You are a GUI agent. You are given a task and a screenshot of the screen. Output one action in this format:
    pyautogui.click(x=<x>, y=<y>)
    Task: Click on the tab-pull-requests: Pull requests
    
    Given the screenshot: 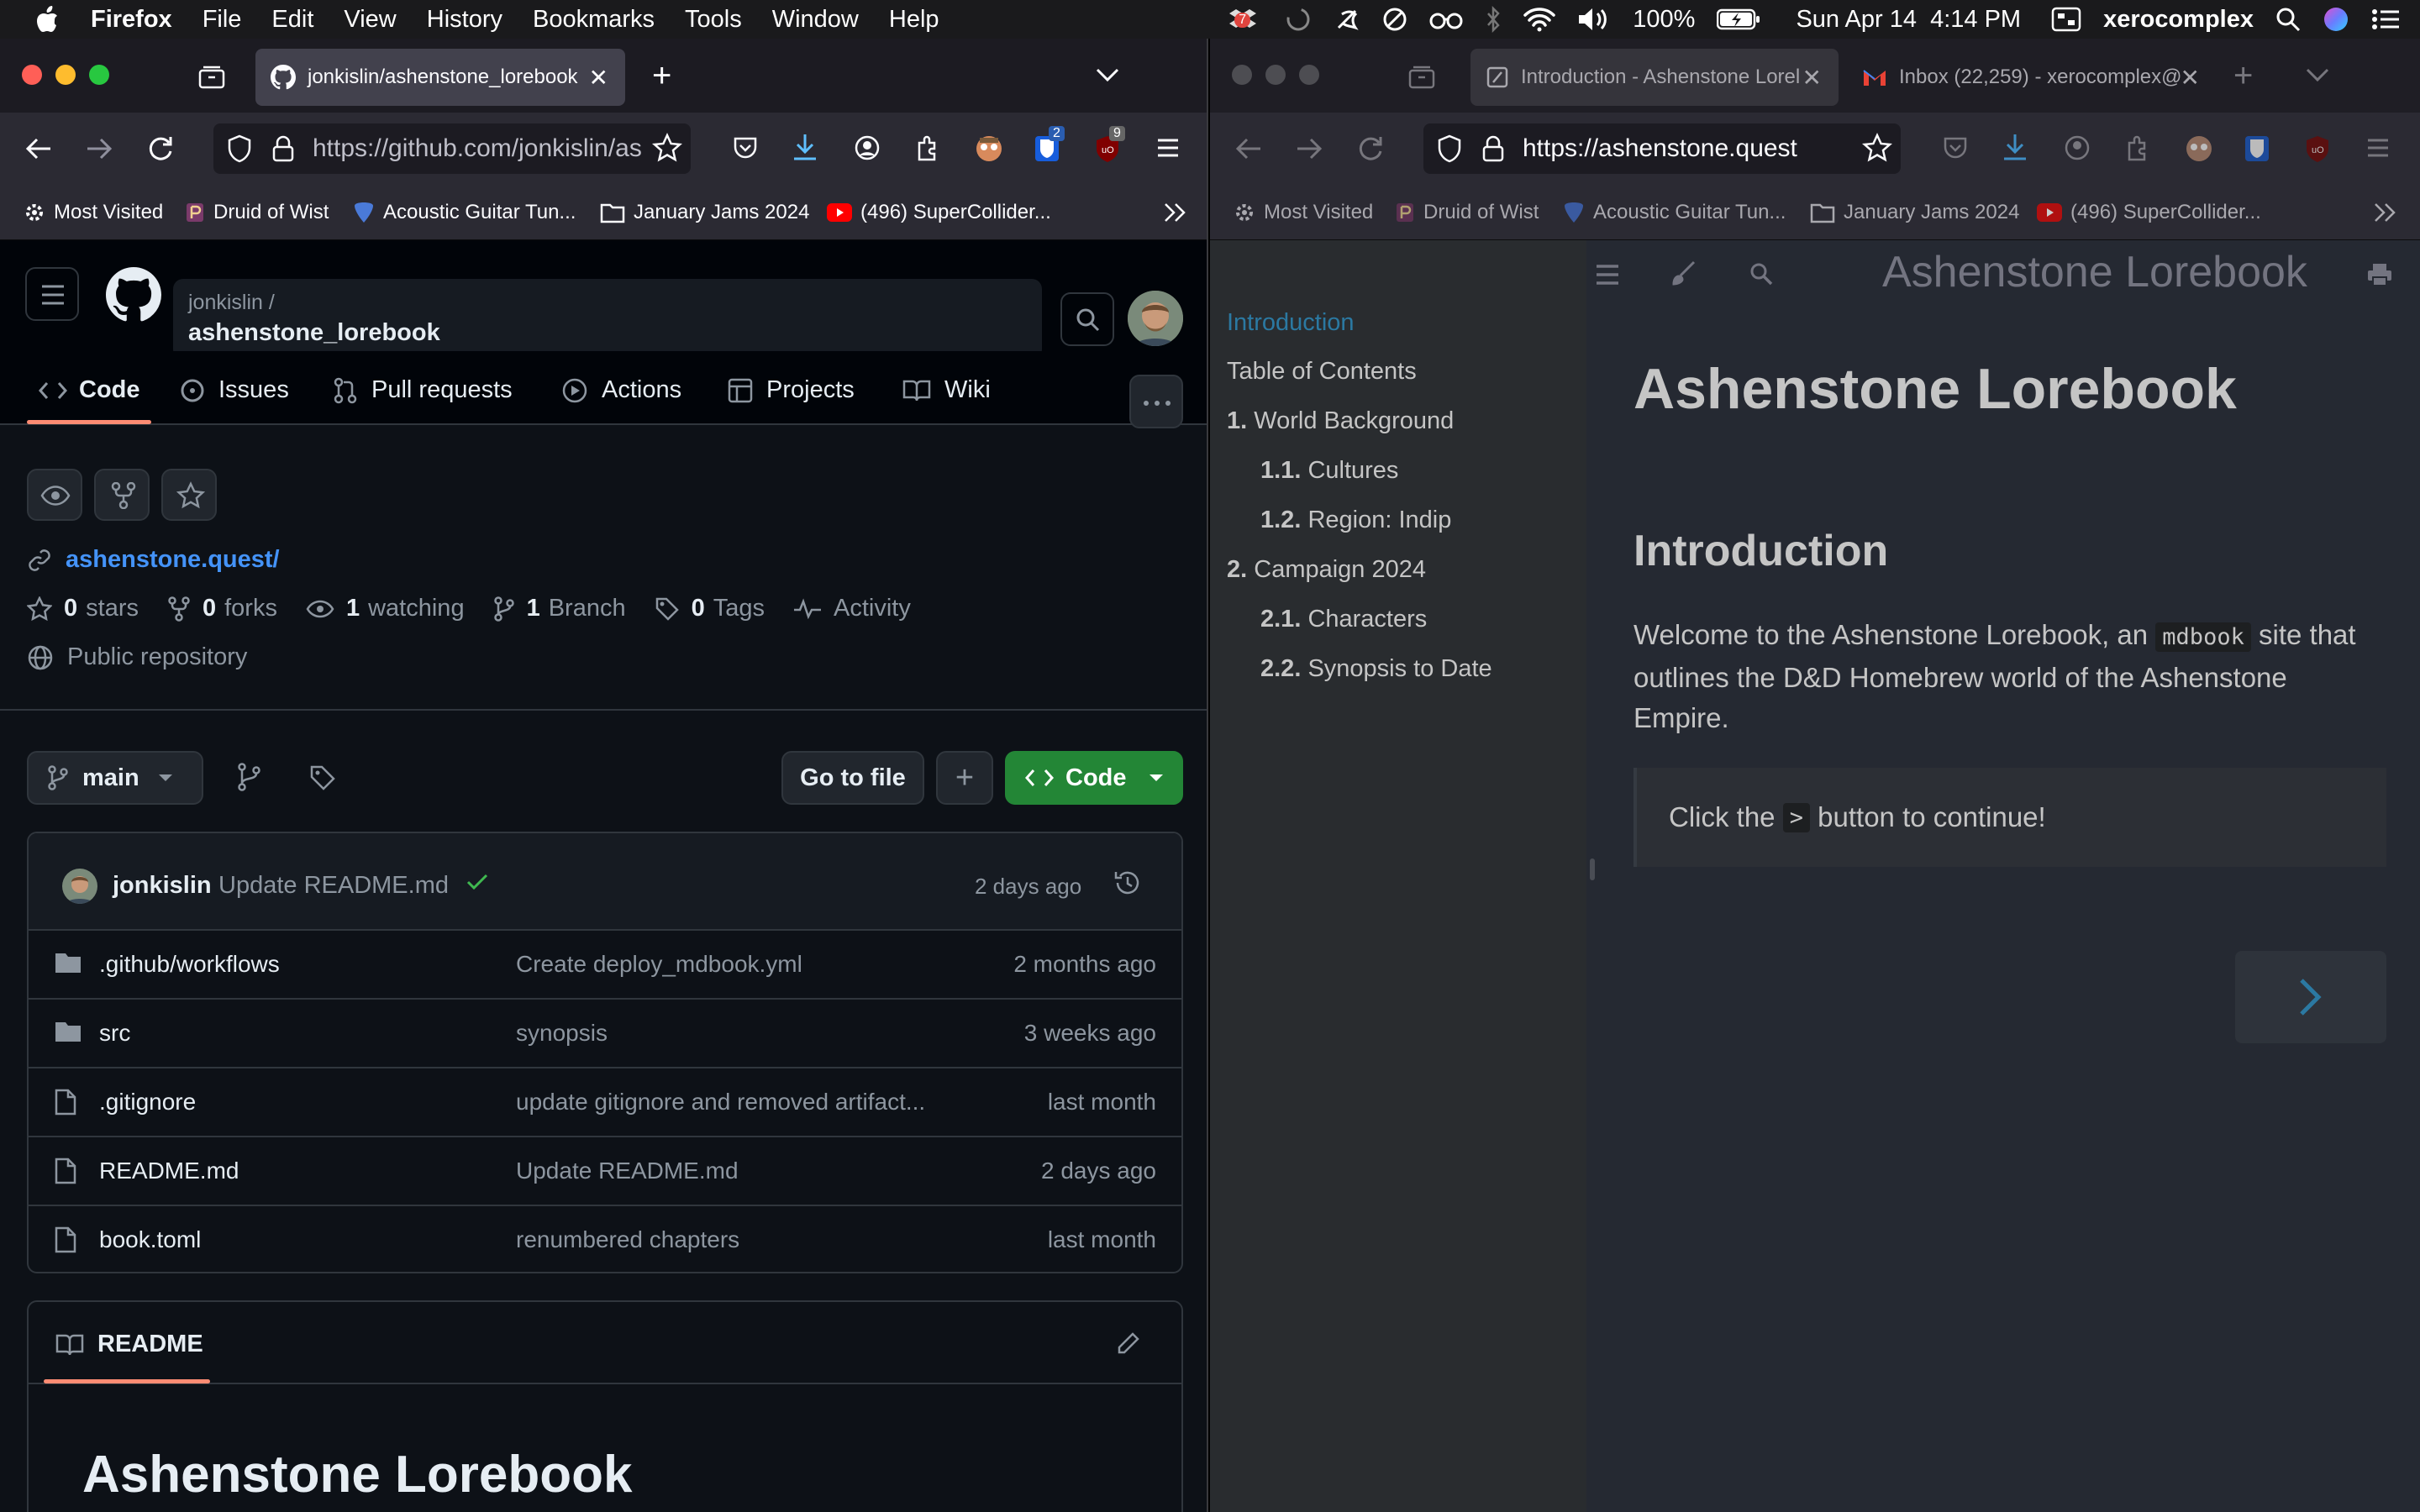 What is the action you would take?
    pyautogui.click(x=423, y=390)
    